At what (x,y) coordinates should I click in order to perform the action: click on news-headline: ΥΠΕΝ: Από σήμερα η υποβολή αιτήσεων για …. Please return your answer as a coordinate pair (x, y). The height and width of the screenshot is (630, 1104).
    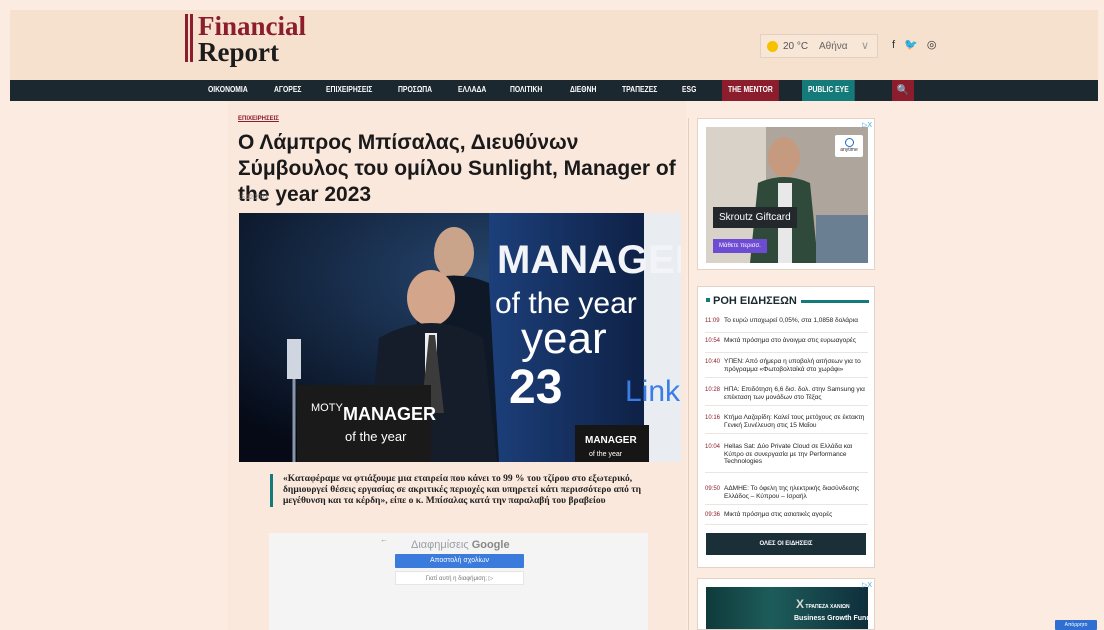
    Looking at the image, I should click on (792, 365).